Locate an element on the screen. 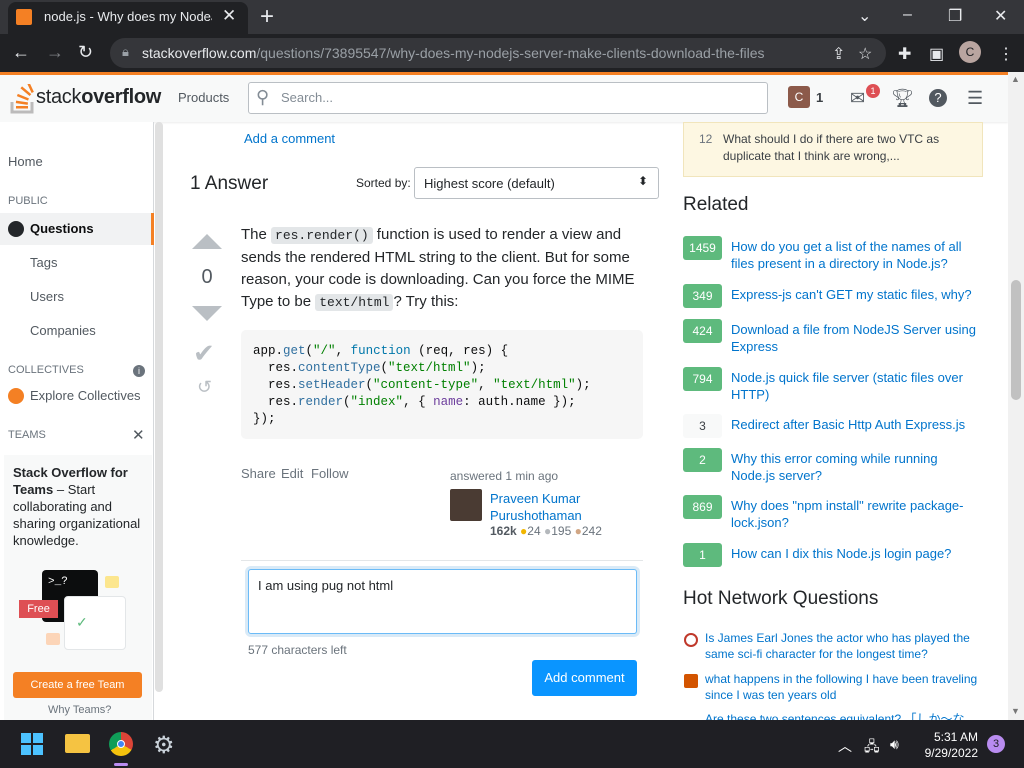 The height and width of the screenshot is (768, 1024). nav-teams-heading: TEAMS is located at coordinates (27, 435).